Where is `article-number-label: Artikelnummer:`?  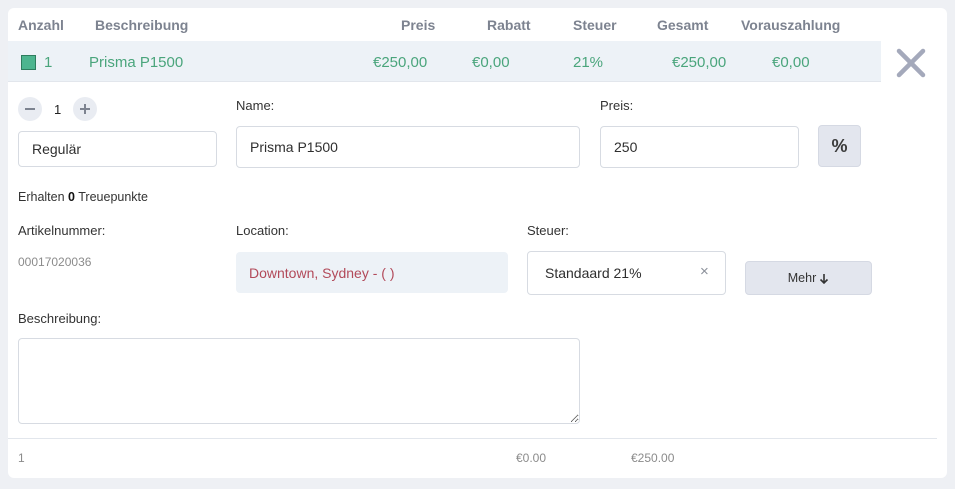
article-number-label: Artikelnummer: is located at coordinates (62, 230).